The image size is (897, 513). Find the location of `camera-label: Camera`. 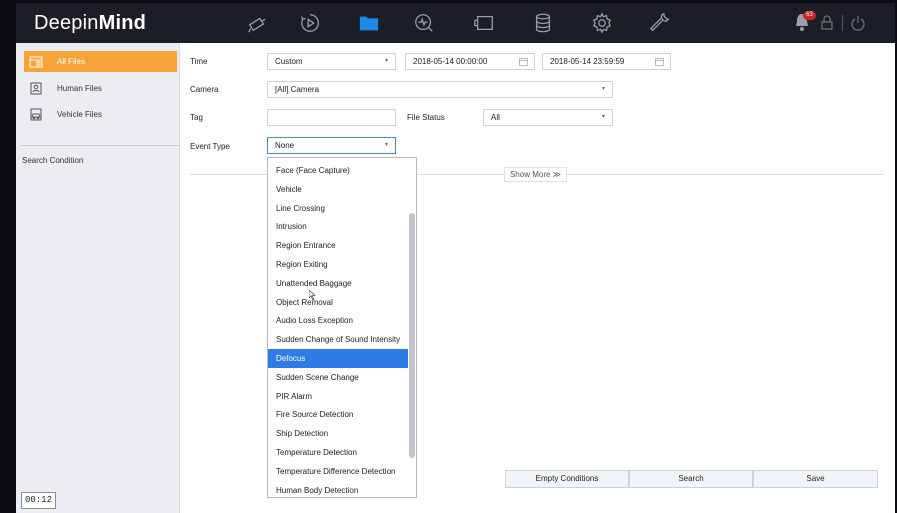

camera-label: Camera is located at coordinates (204, 89).